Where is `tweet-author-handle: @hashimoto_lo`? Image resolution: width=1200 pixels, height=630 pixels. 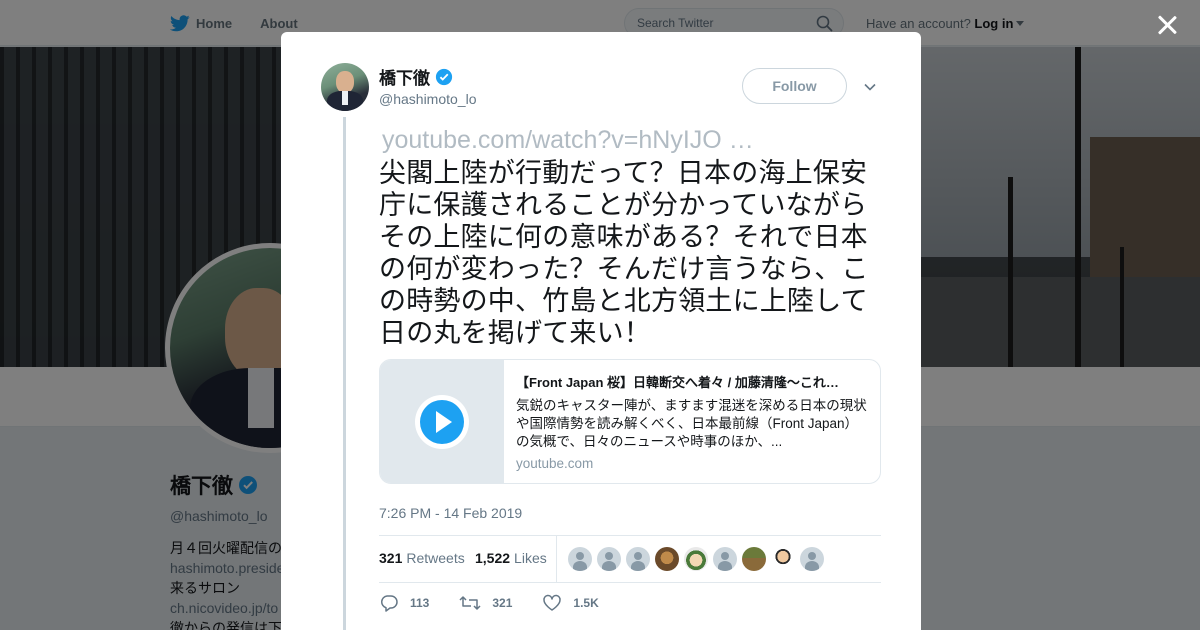
tweet-author-handle: @hashimoto_lo is located at coordinates (428, 99).